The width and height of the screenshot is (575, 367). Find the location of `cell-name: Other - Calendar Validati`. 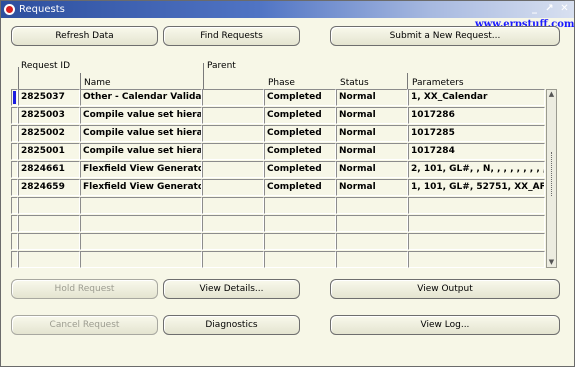

cell-name: Other - Calendar Validati is located at coordinates (141, 97).